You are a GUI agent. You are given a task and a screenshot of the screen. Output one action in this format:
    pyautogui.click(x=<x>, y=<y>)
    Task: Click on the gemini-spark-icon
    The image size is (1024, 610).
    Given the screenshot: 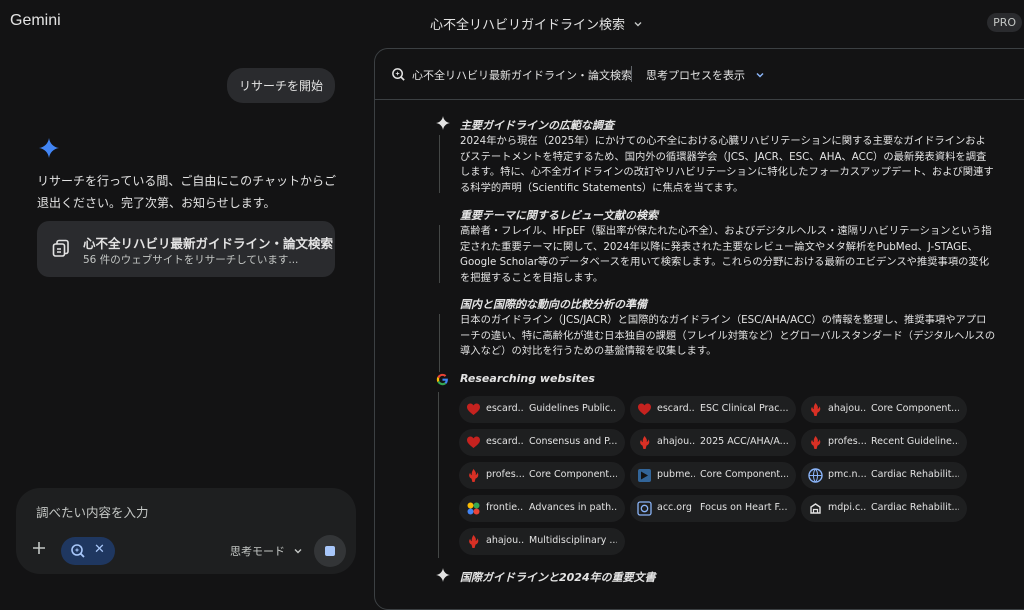 What is the action you would take?
    pyautogui.click(x=49, y=148)
    